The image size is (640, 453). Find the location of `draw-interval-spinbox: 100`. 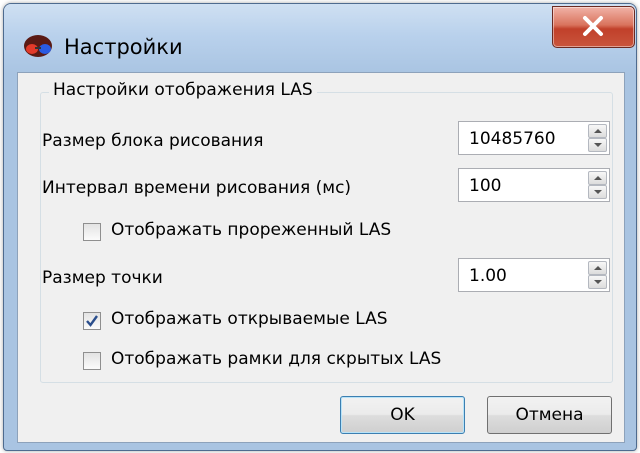

draw-interval-spinbox: 100 is located at coordinates (534, 185).